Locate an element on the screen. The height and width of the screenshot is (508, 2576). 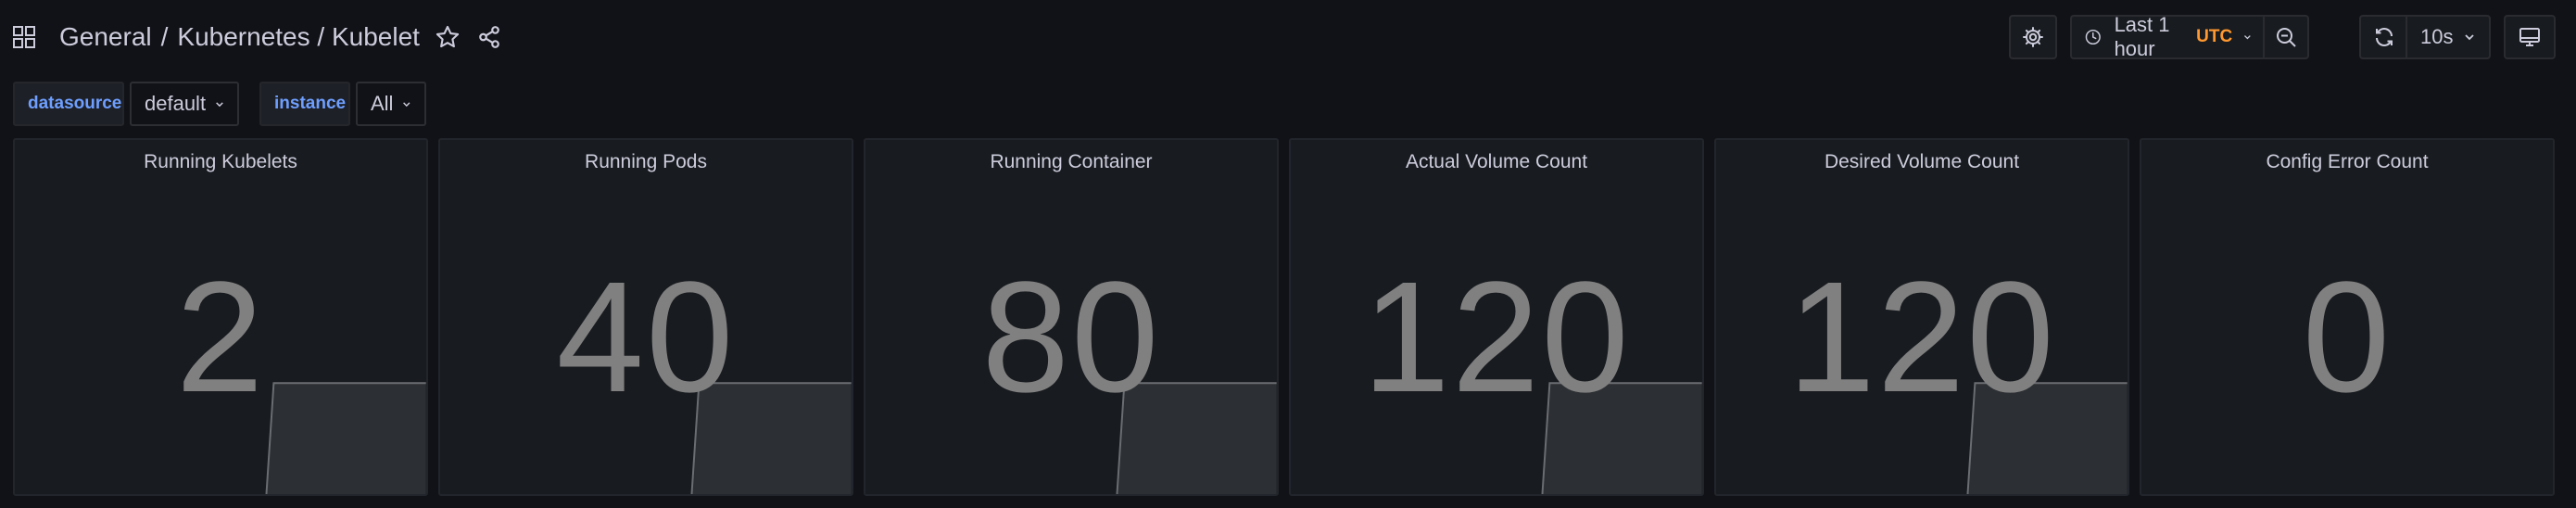
dashboard-settings-button is located at coordinates (2033, 37).